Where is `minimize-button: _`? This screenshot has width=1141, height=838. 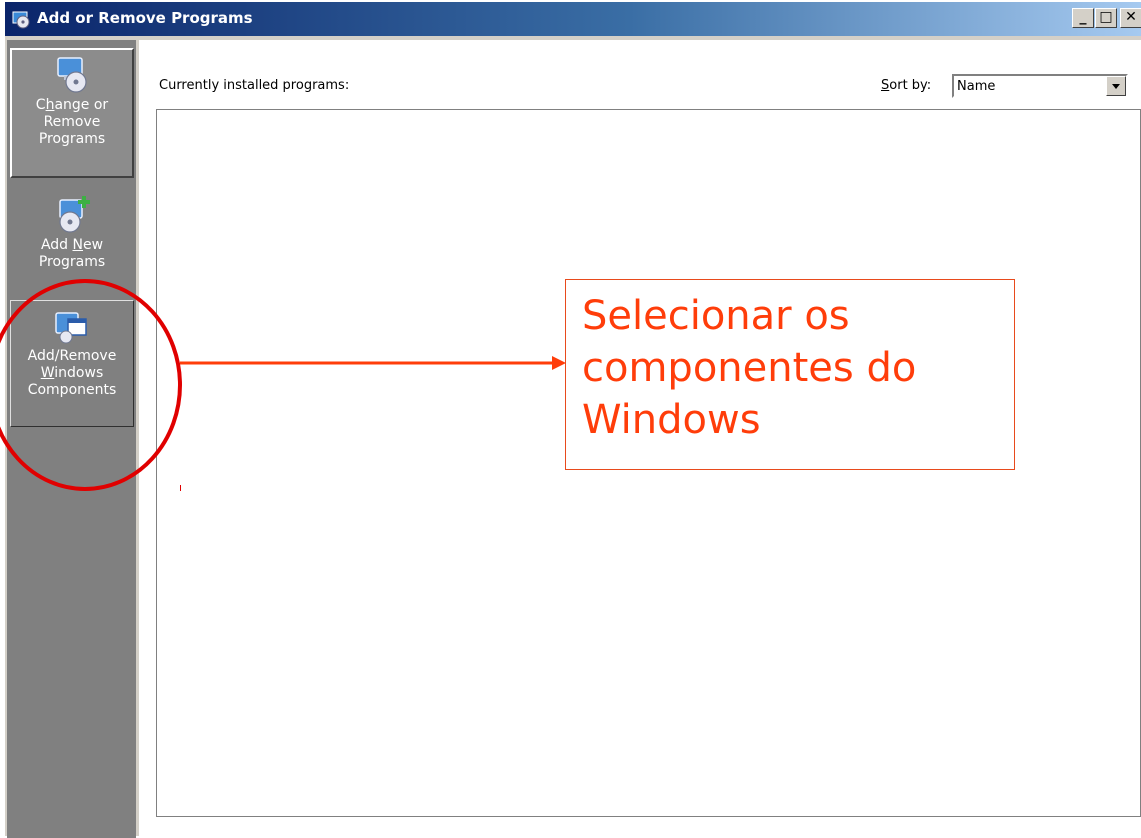
minimize-button: _ is located at coordinates (1083, 18).